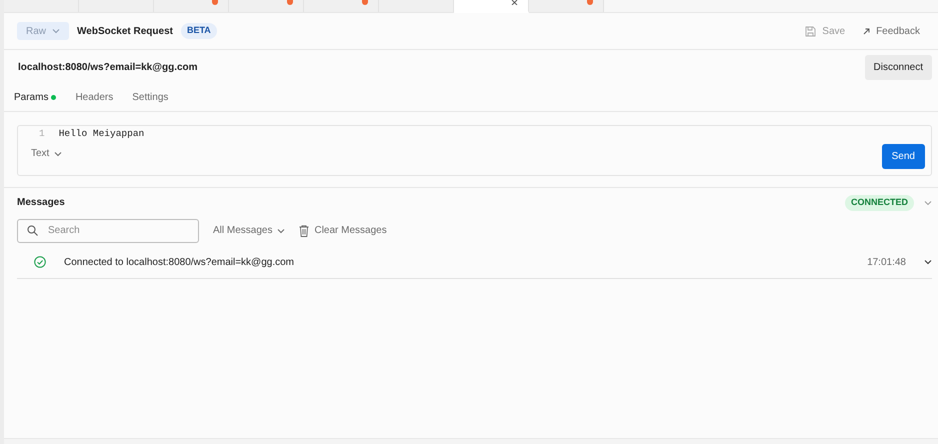  Describe the element at coordinates (179, 263) in the screenshot. I see `message-text: Connected to localhost:8080/ws?email=kk@gg.com` at that location.